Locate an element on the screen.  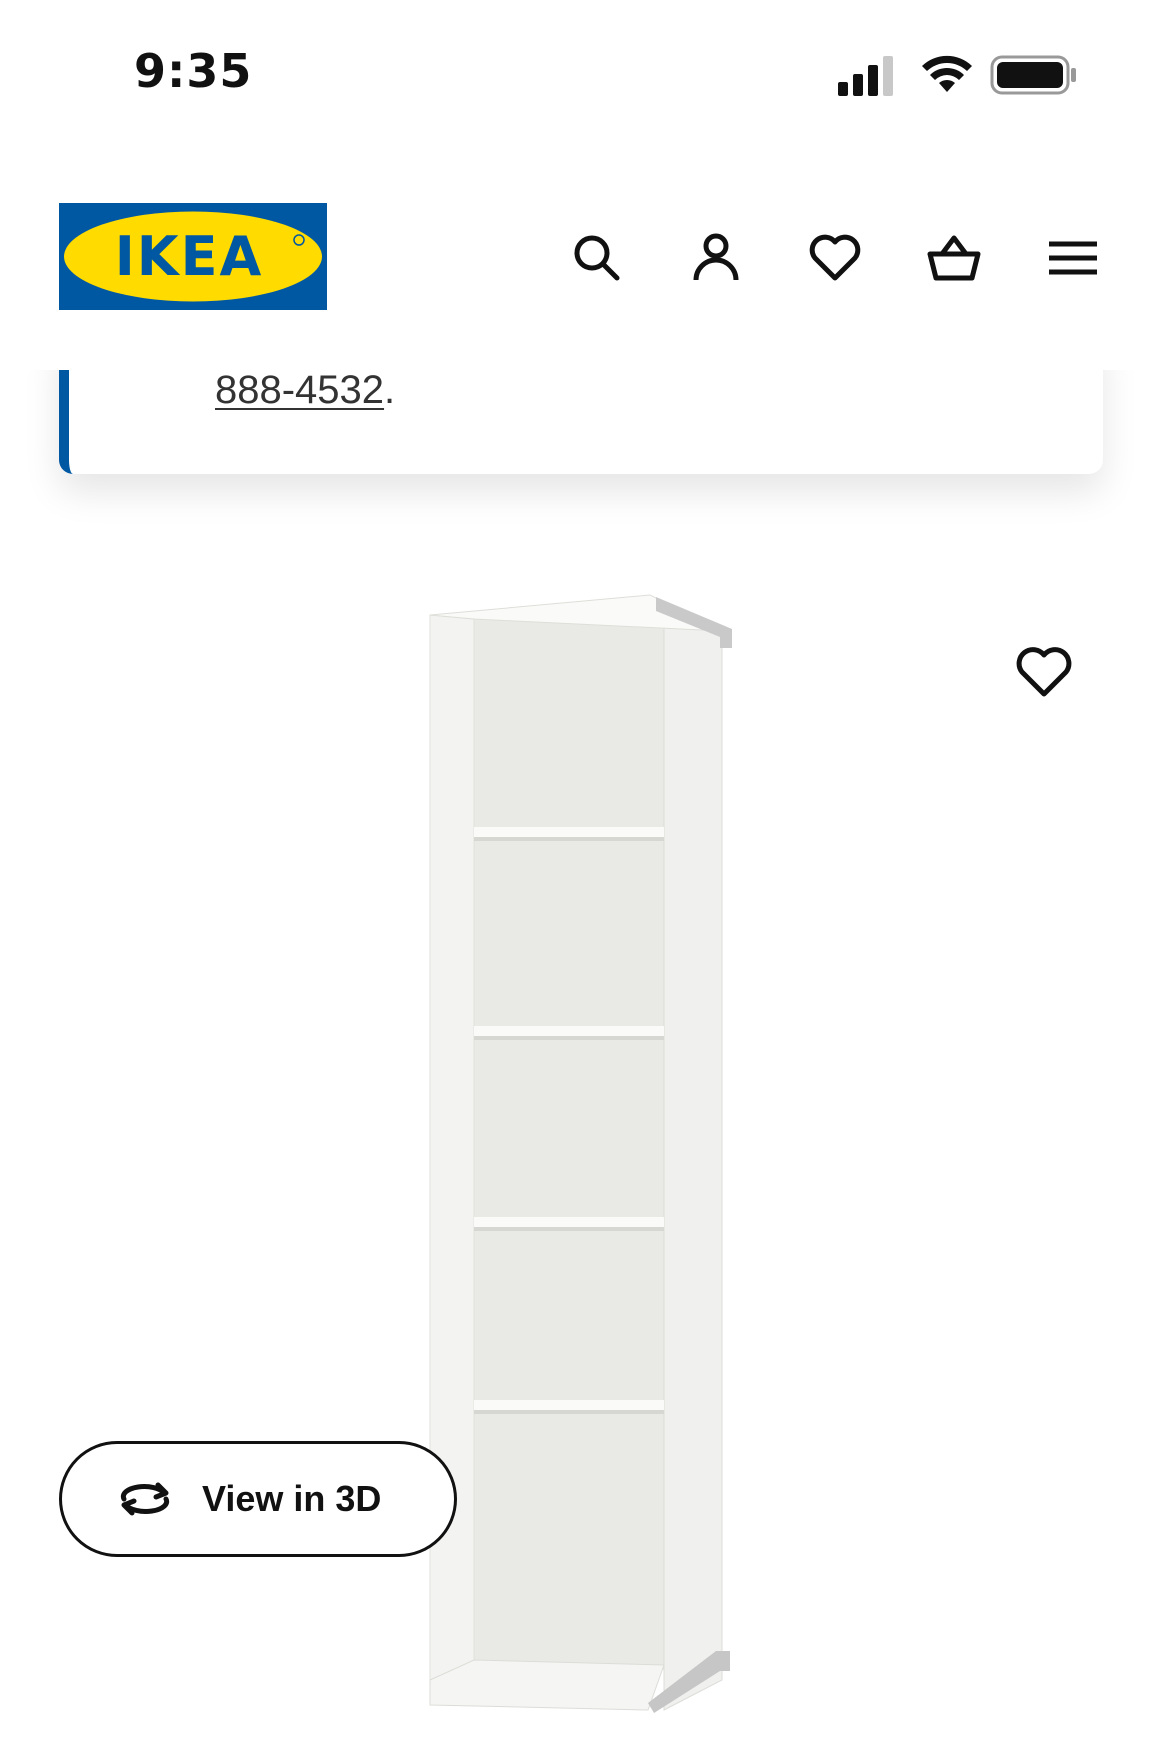
notice-phone-text: 888-4532. is located at coordinates (305, 390).